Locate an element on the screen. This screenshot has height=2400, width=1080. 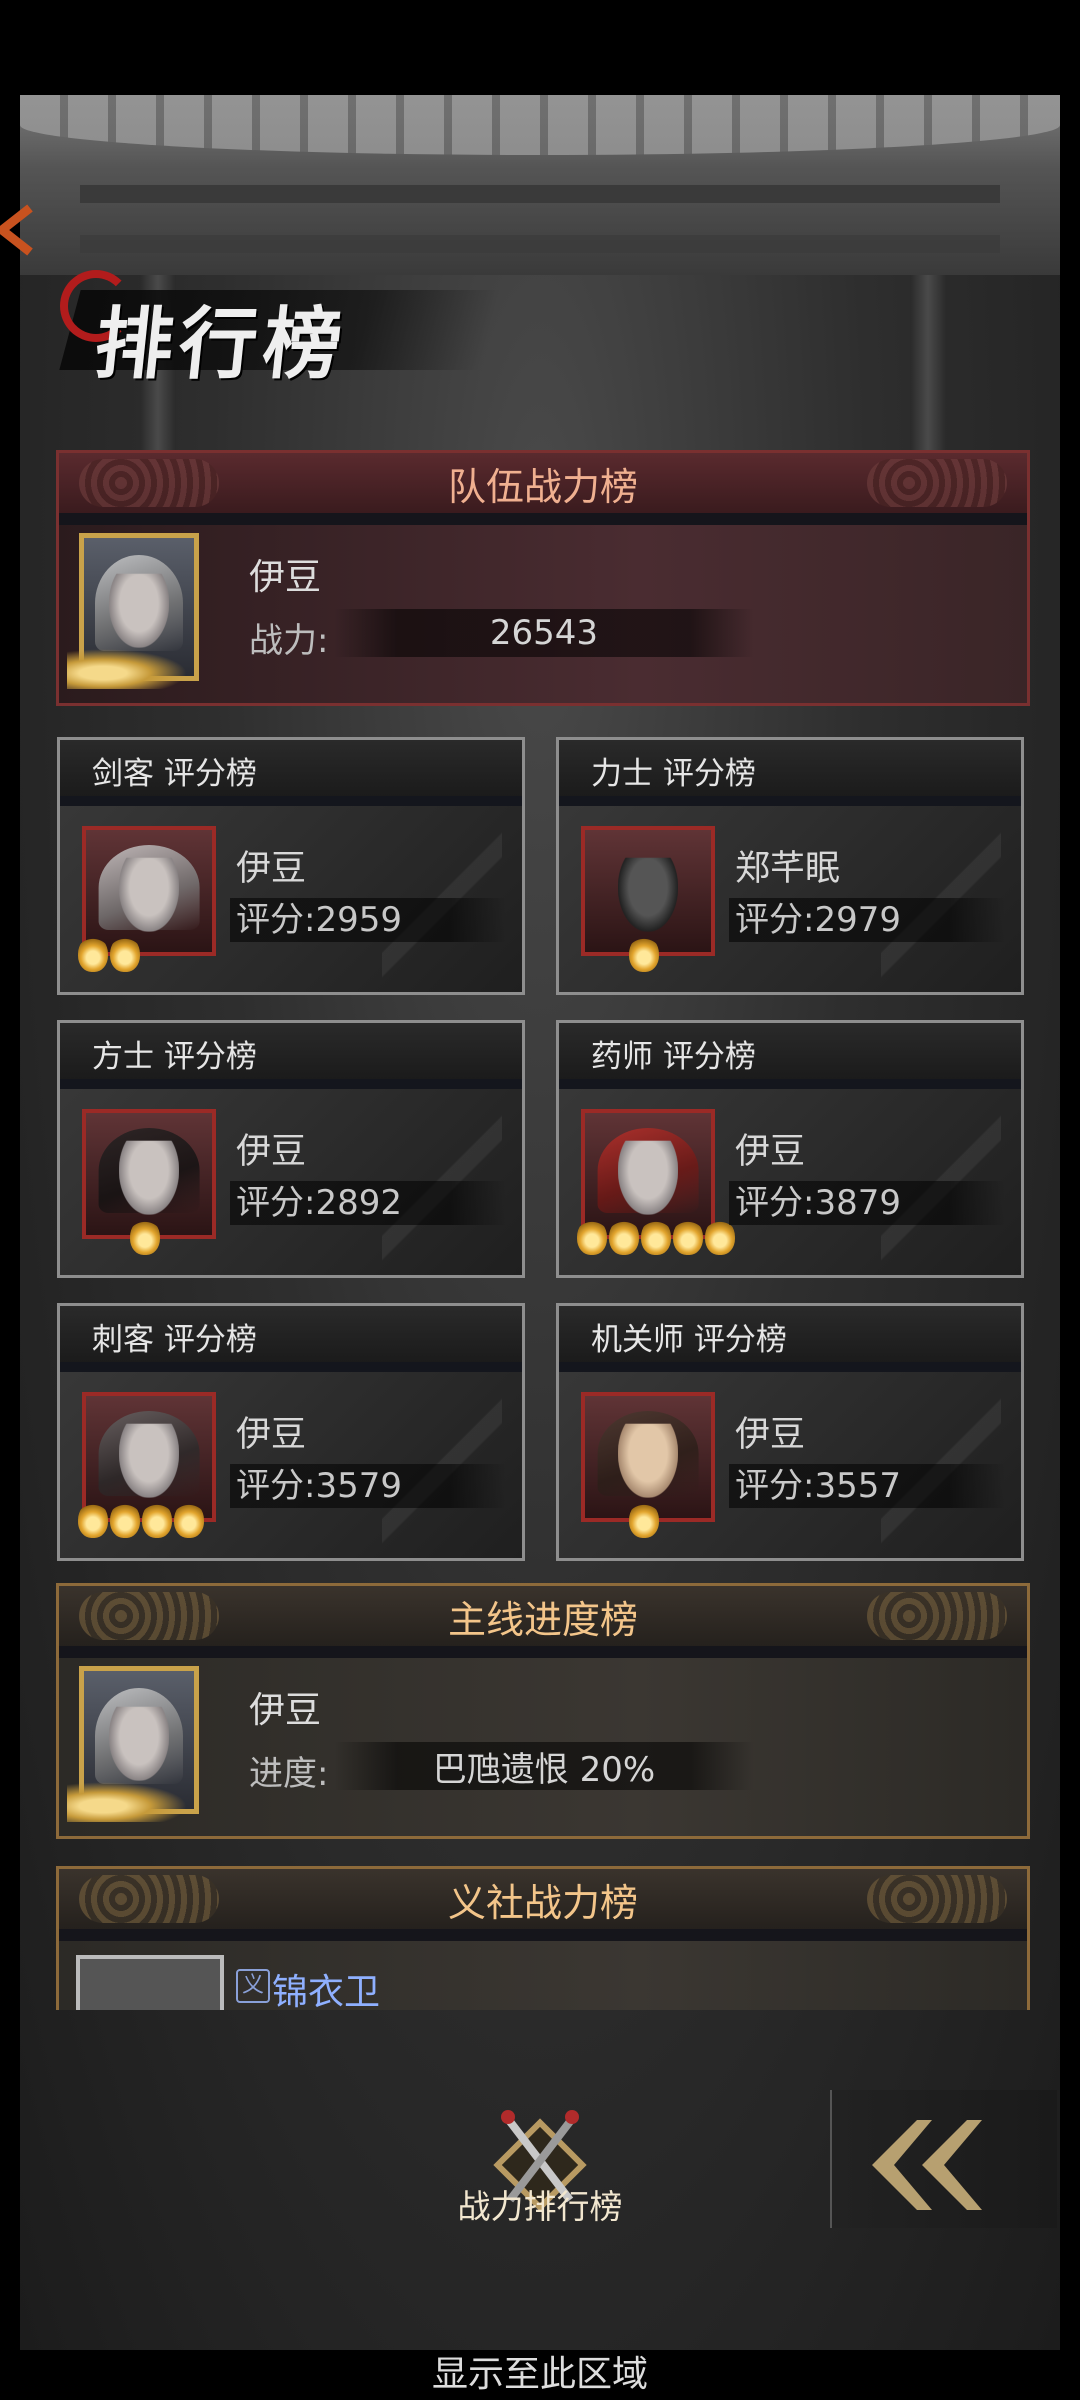
player-name: 郑芊眠 is located at coordinates (788, 869).